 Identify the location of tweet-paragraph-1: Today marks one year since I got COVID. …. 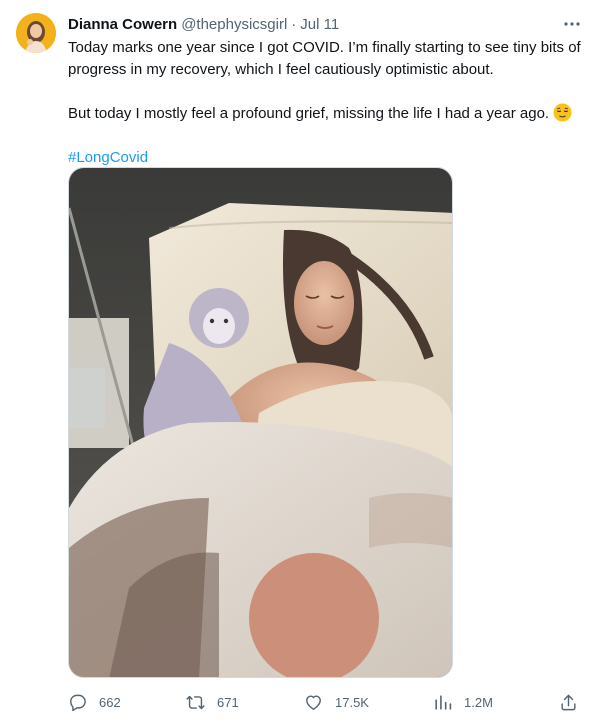
(328, 59).